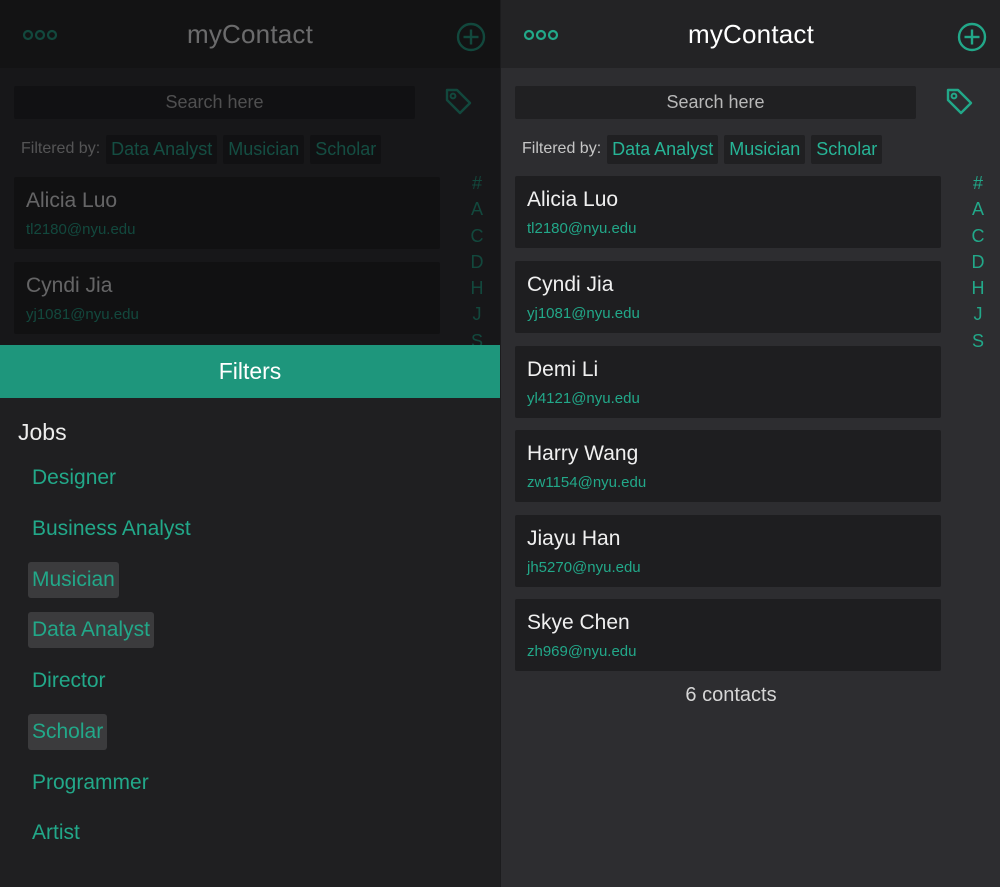  Describe the element at coordinates (583, 313) in the screenshot. I see `contact-email: yj1081@nyu.edu` at that location.